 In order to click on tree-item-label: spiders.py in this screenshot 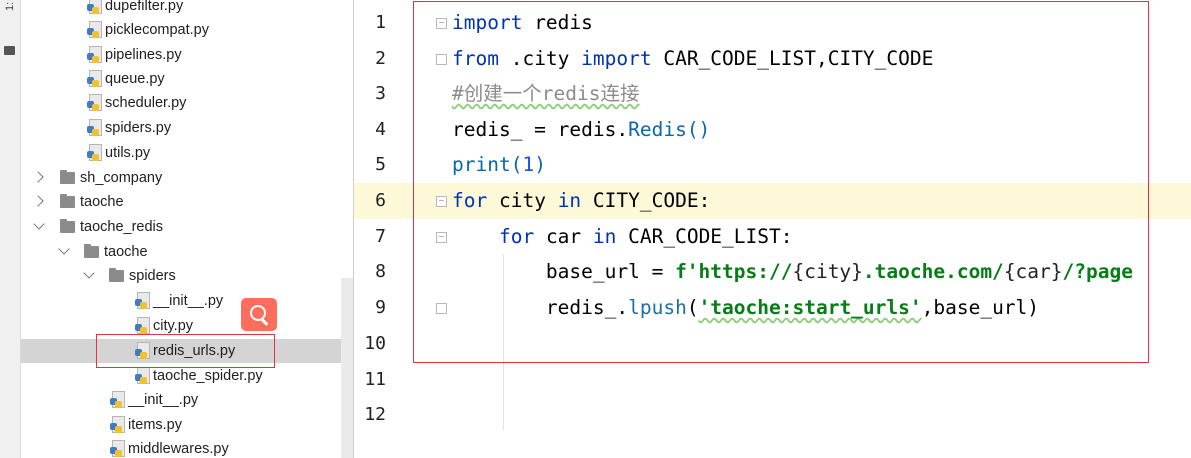, I will do `click(138, 128)`.